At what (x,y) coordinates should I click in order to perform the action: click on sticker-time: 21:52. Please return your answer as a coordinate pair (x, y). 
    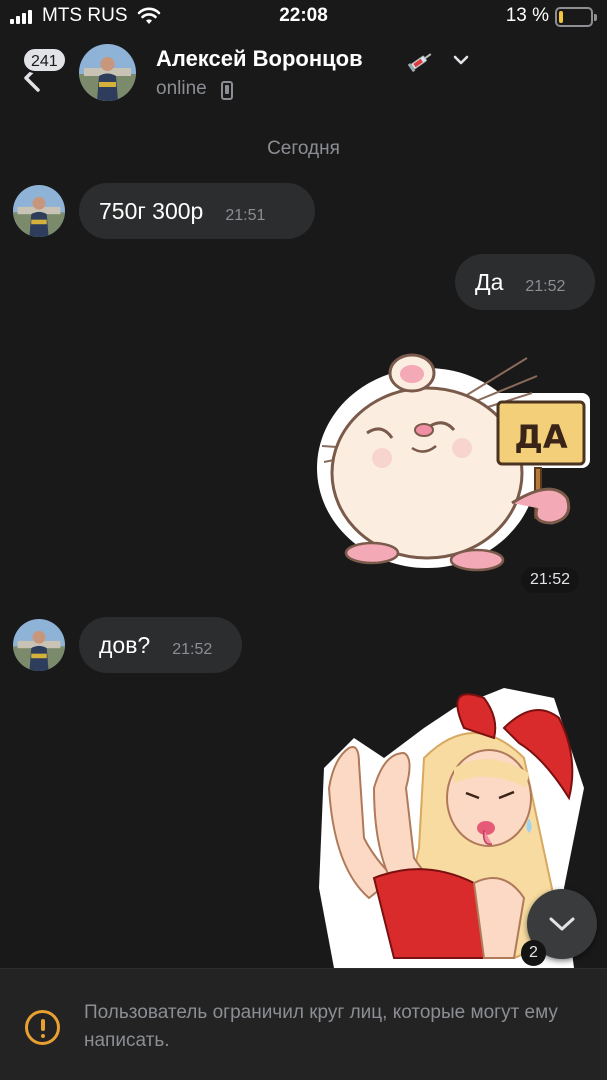
    Looking at the image, I should click on (550, 580).